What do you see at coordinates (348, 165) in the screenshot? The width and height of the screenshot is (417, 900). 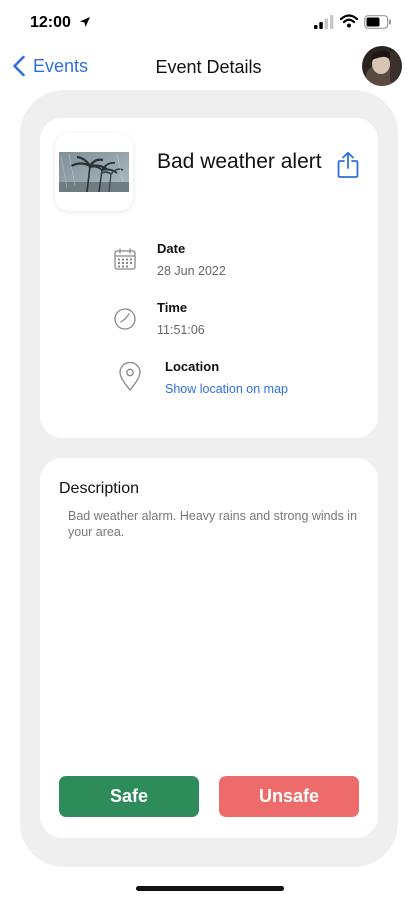 I see `share-icon` at bounding box center [348, 165].